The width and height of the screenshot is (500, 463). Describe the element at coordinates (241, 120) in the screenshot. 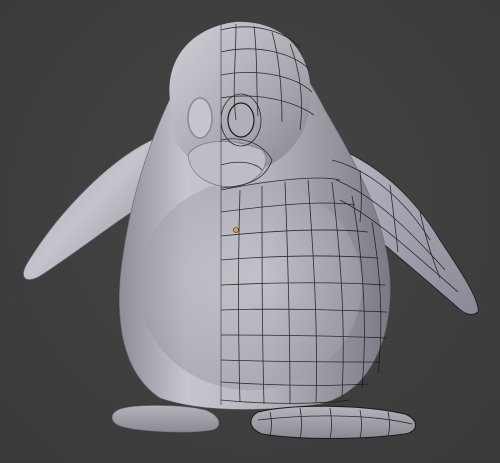

I see `right-eye` at that location.